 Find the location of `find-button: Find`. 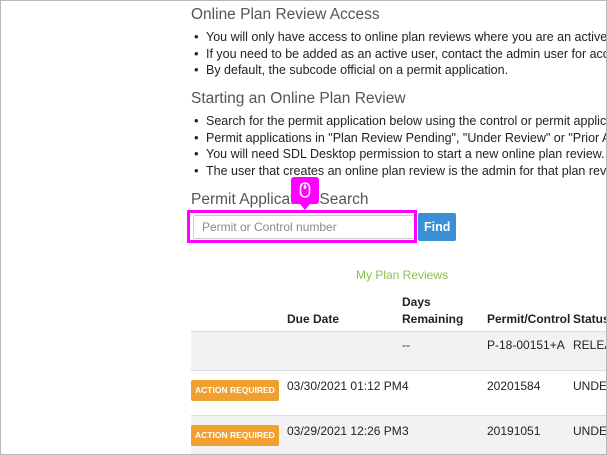

find-button: Find is located at coordinates (437, 227).